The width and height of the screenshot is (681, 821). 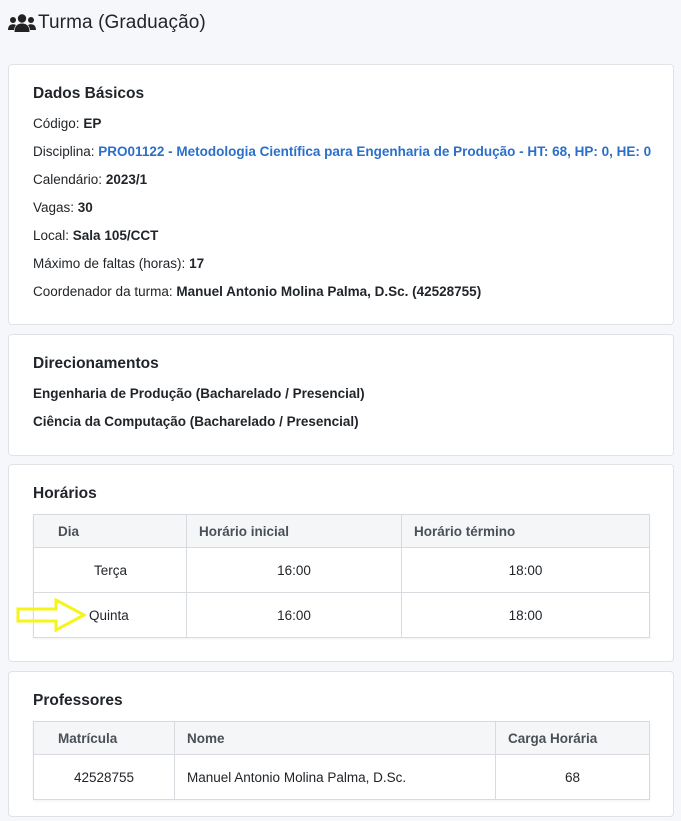 I want to click on dados-basicos-title: Dados Básicos, so click(x=89, y=93).